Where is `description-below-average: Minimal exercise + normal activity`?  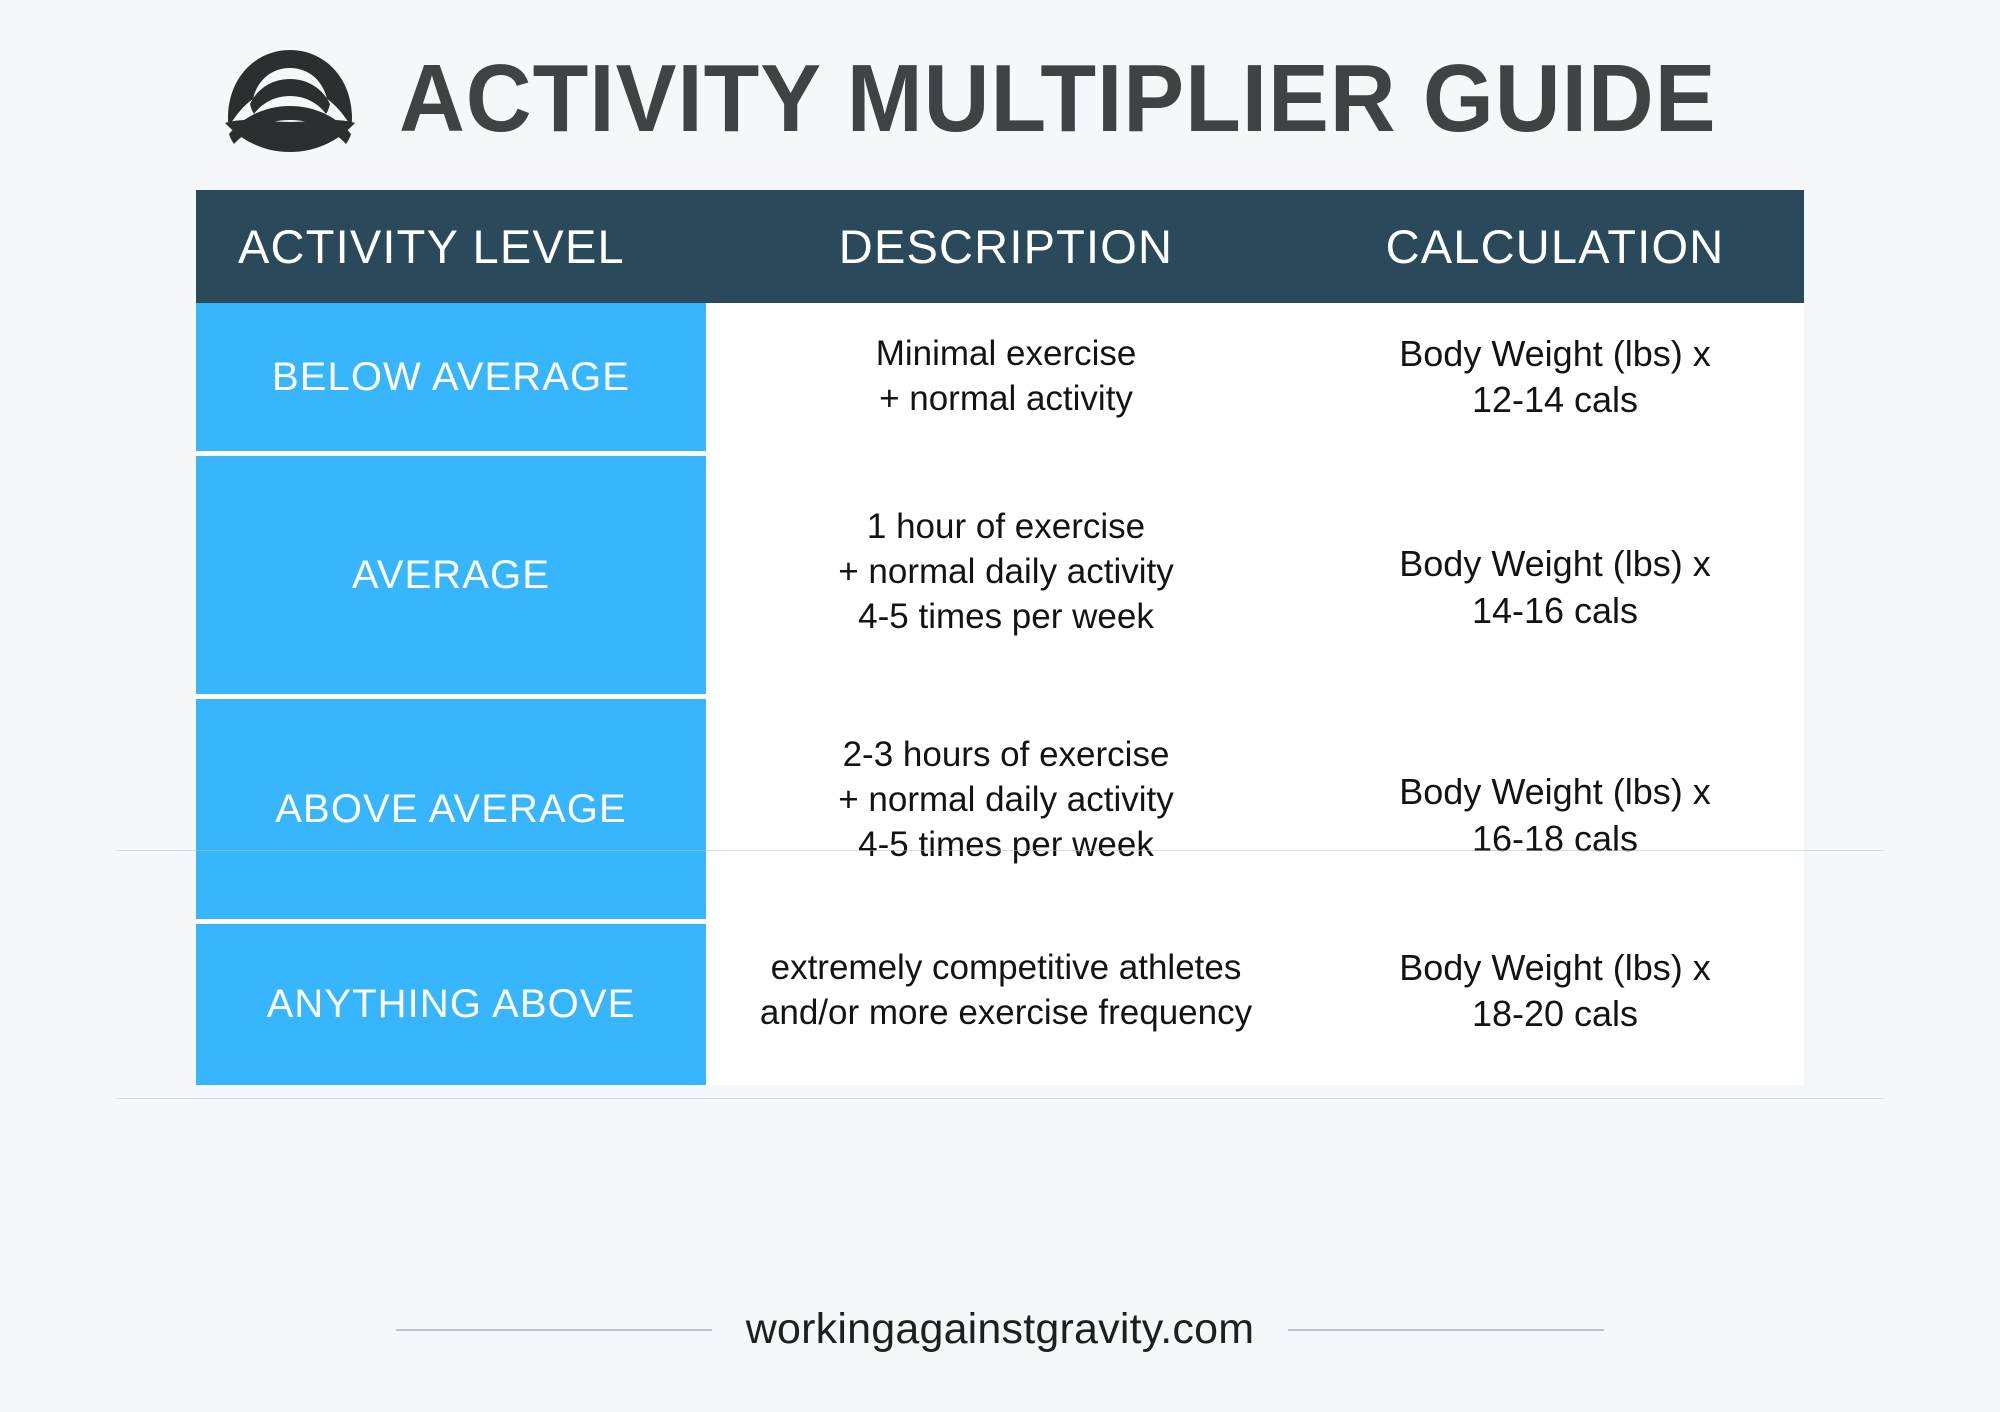
description-below-average: Minimal exercise + normal activity is located at coordinates (1006, 377).